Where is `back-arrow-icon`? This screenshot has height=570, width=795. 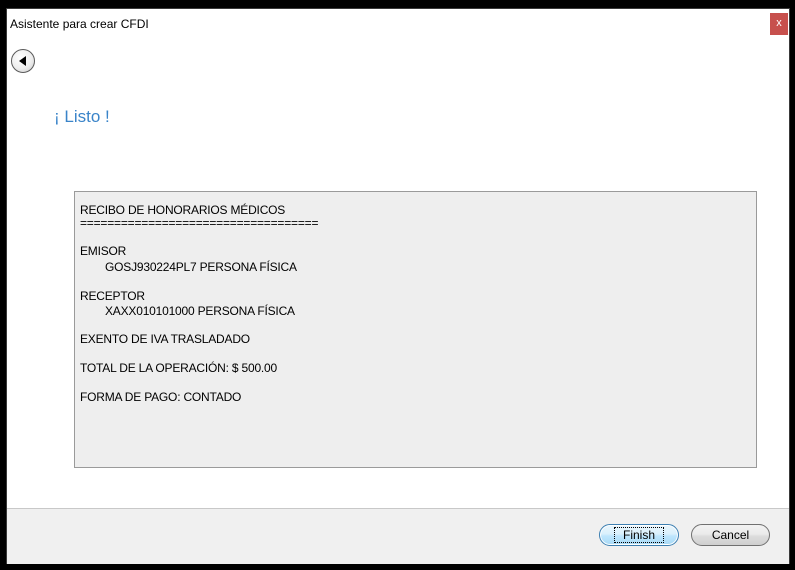 back-arrow-icon is located at coordinates (22, 61).